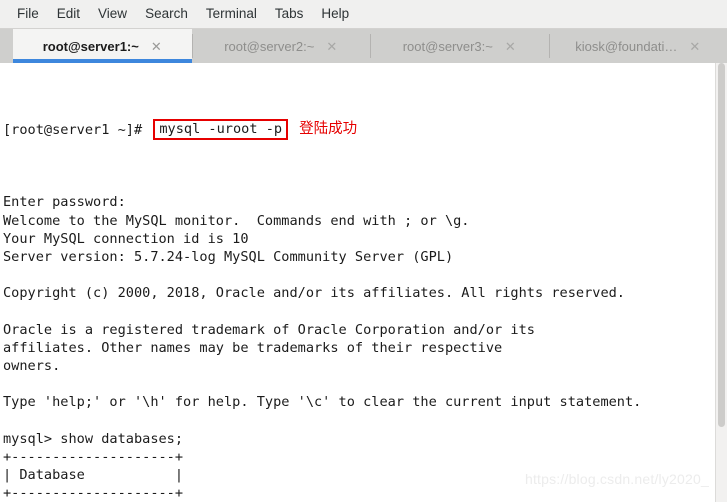  Describe the element at coordinates (231, 14) in the screenshot. I see `menu-item-terminal: Terminal` at that location.